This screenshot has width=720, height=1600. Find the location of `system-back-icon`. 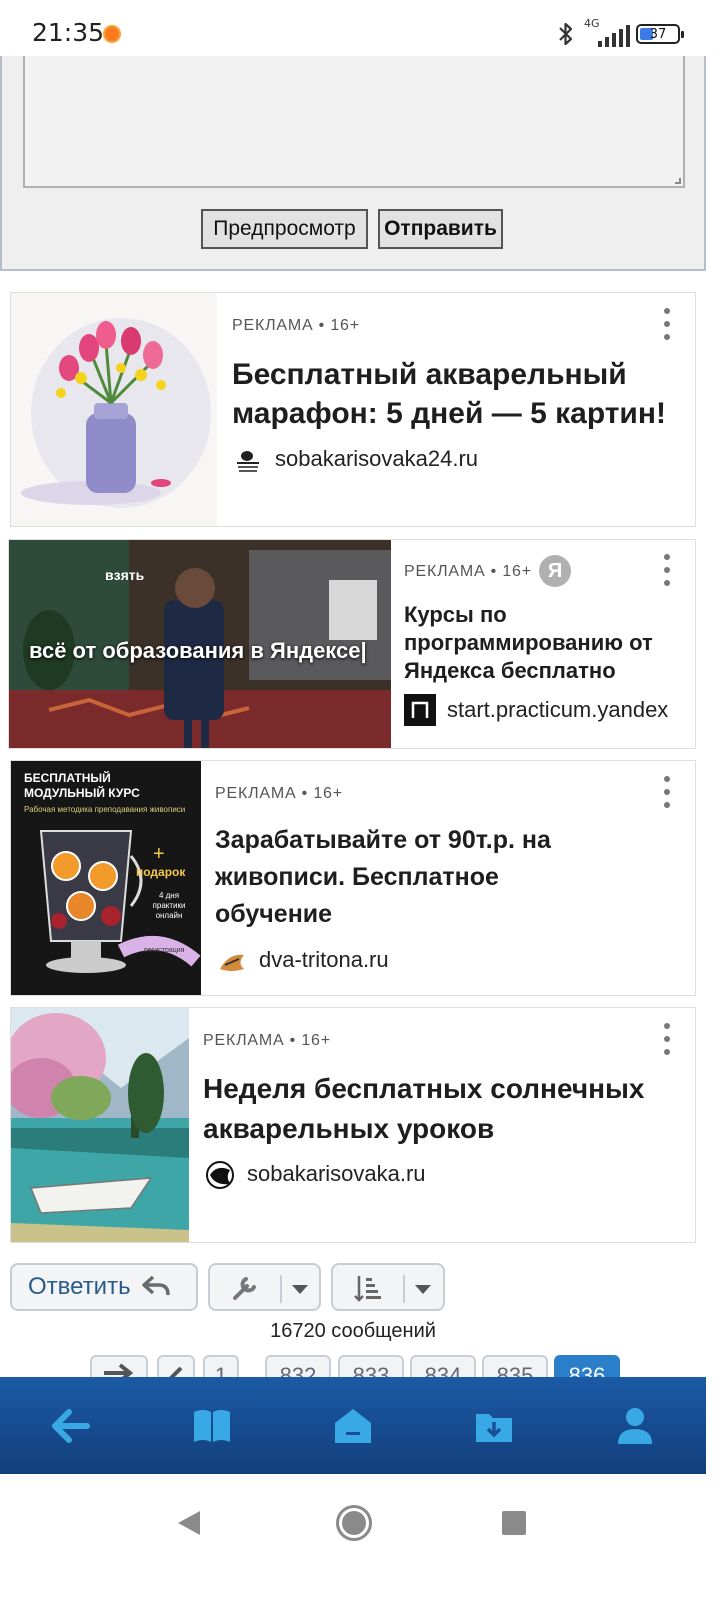

system-back-icon is located at coordinates (189, 1523).